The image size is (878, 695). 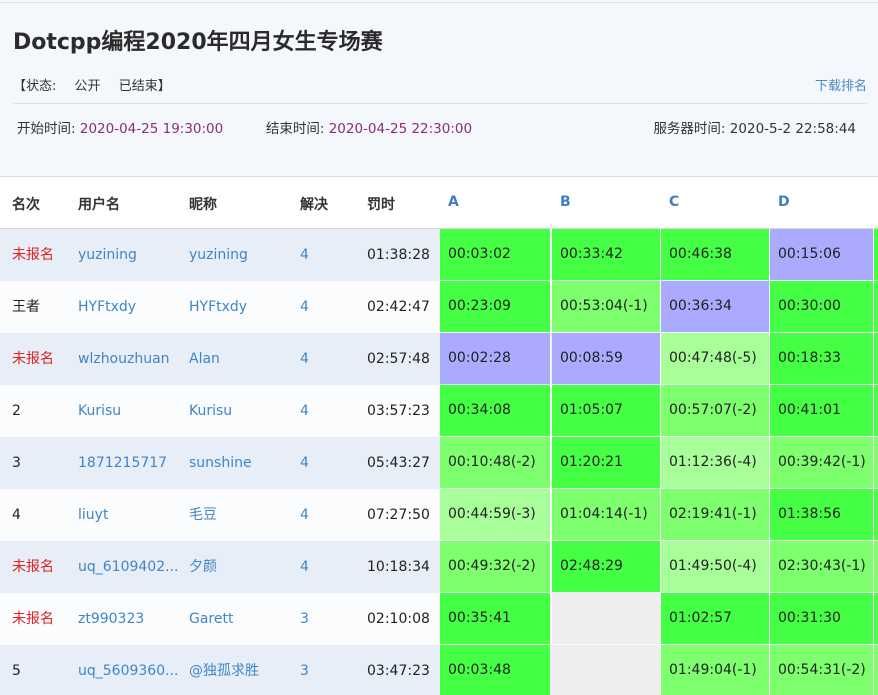 I want to click on username-link: zt990323, so click(x=111, y=619).